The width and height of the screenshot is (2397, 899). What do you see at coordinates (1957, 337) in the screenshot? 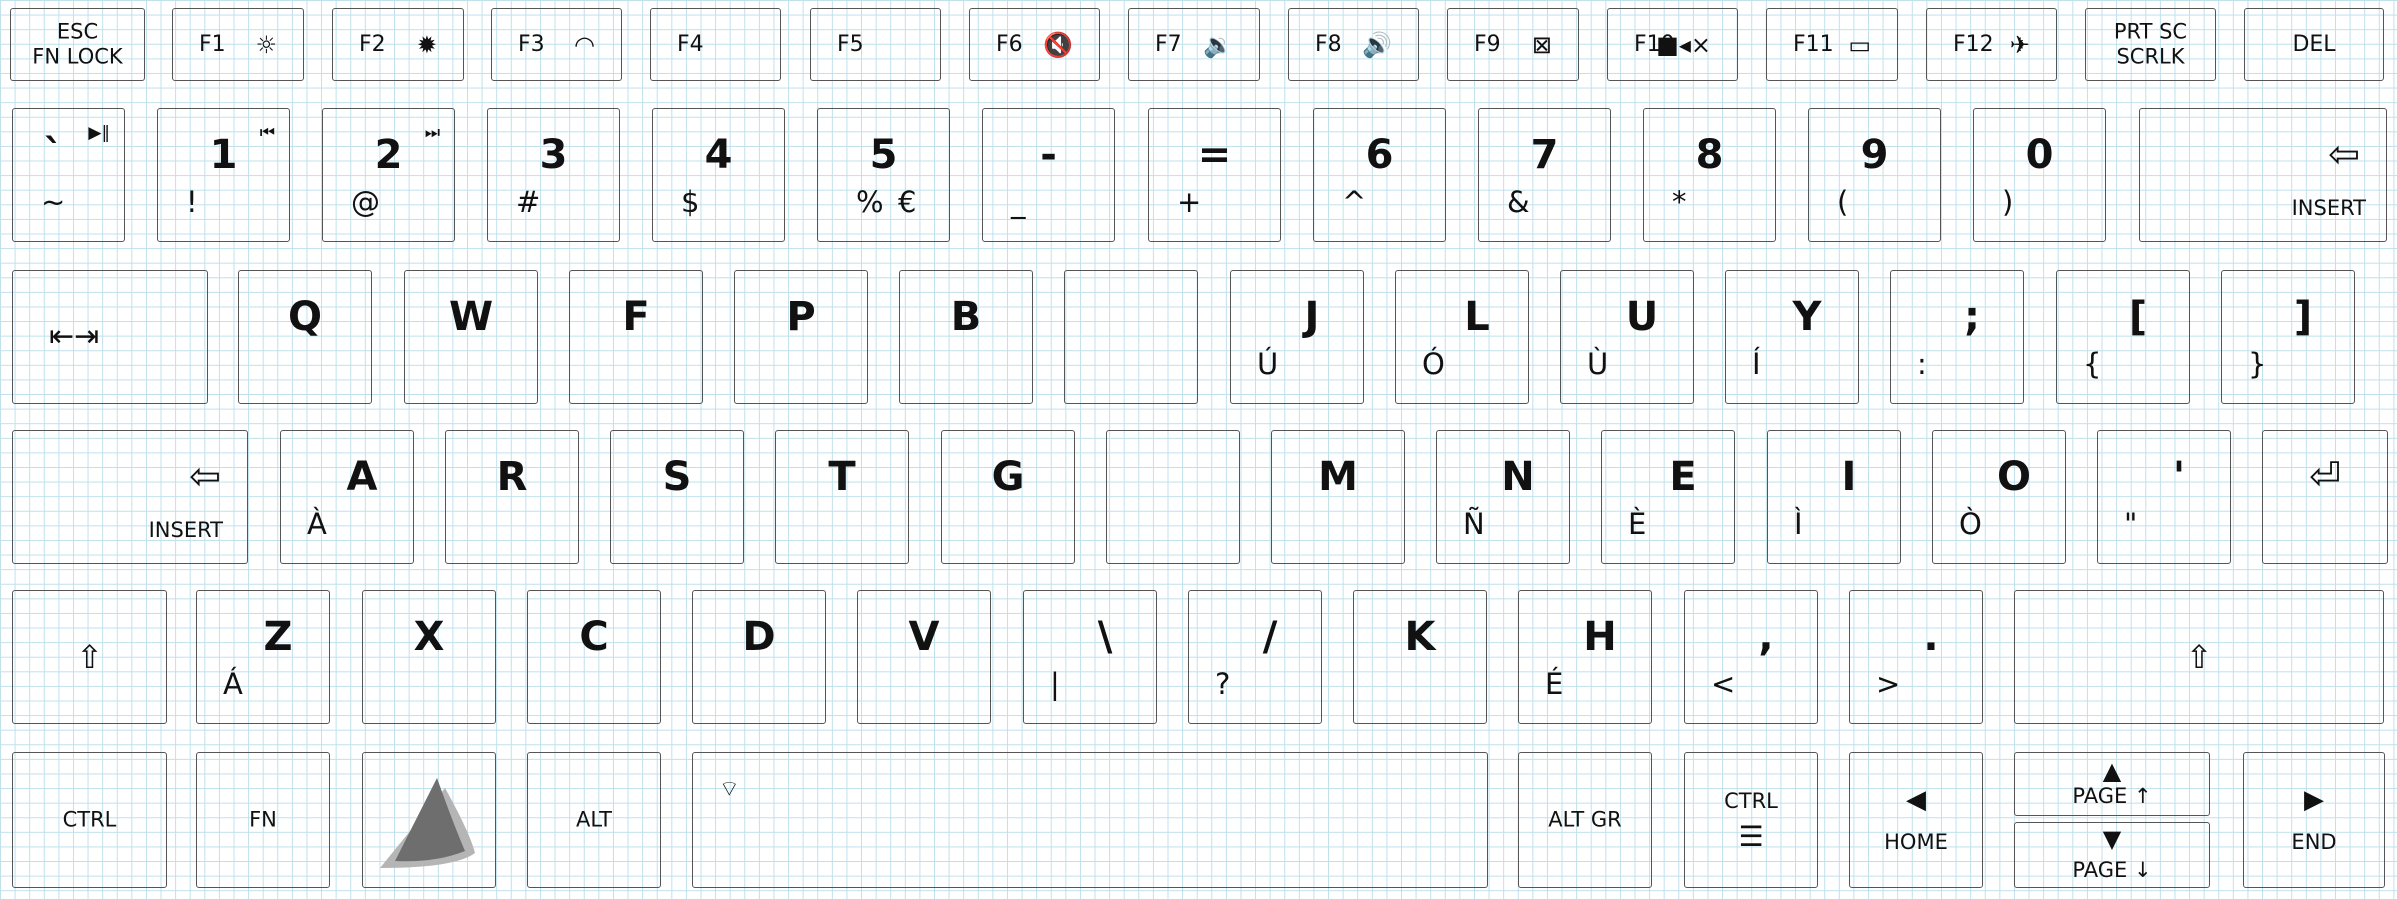
I see `key-semicolon: ;:` at bounding box center [1957, 337].